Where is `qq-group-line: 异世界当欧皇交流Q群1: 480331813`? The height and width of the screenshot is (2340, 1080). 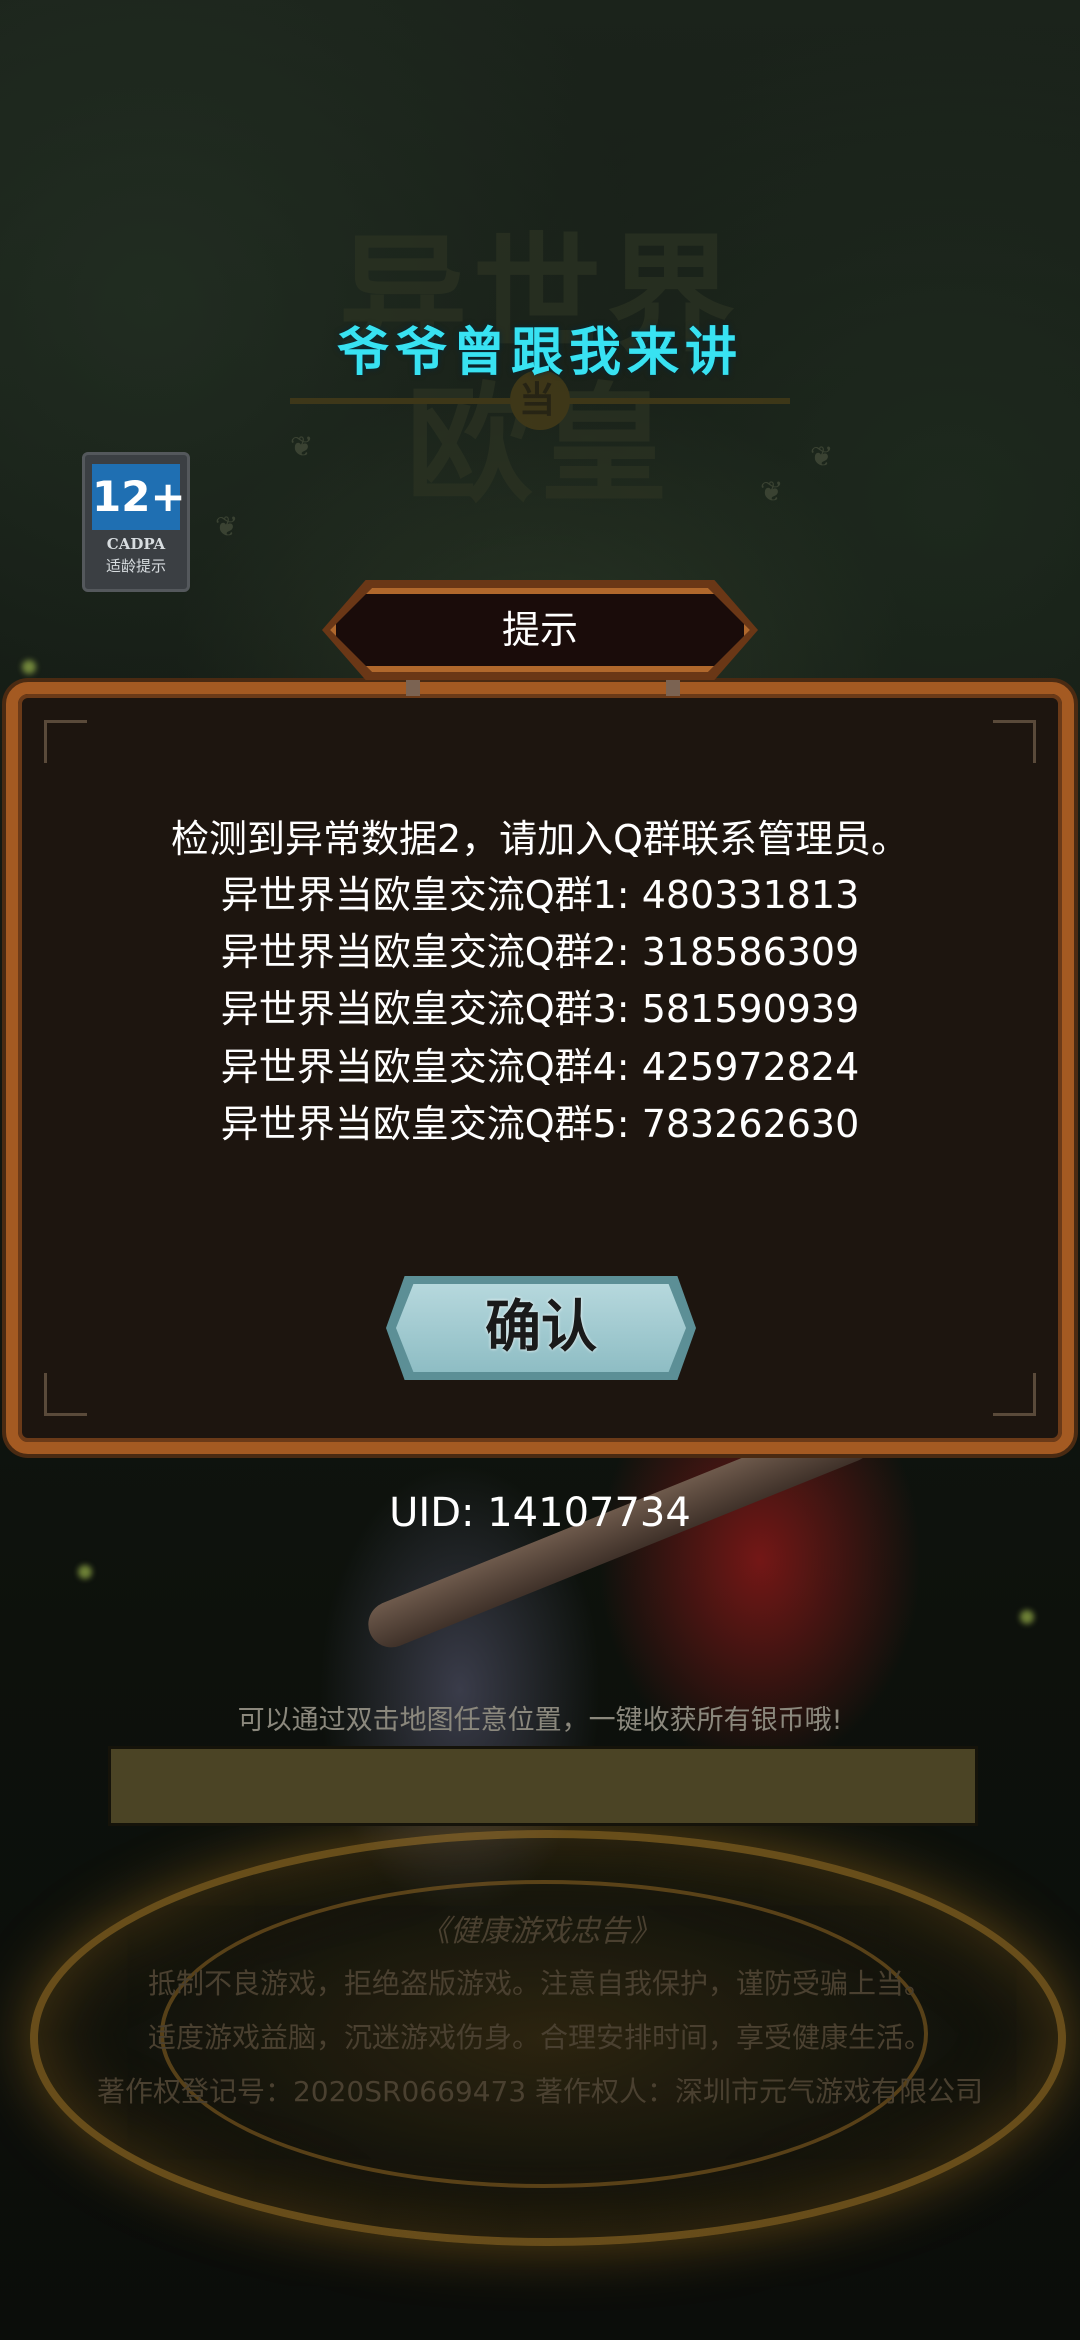
qq-group-line: 异世界当欧皇交流Q群1: 480331813 is located at coordinates (540, 895).